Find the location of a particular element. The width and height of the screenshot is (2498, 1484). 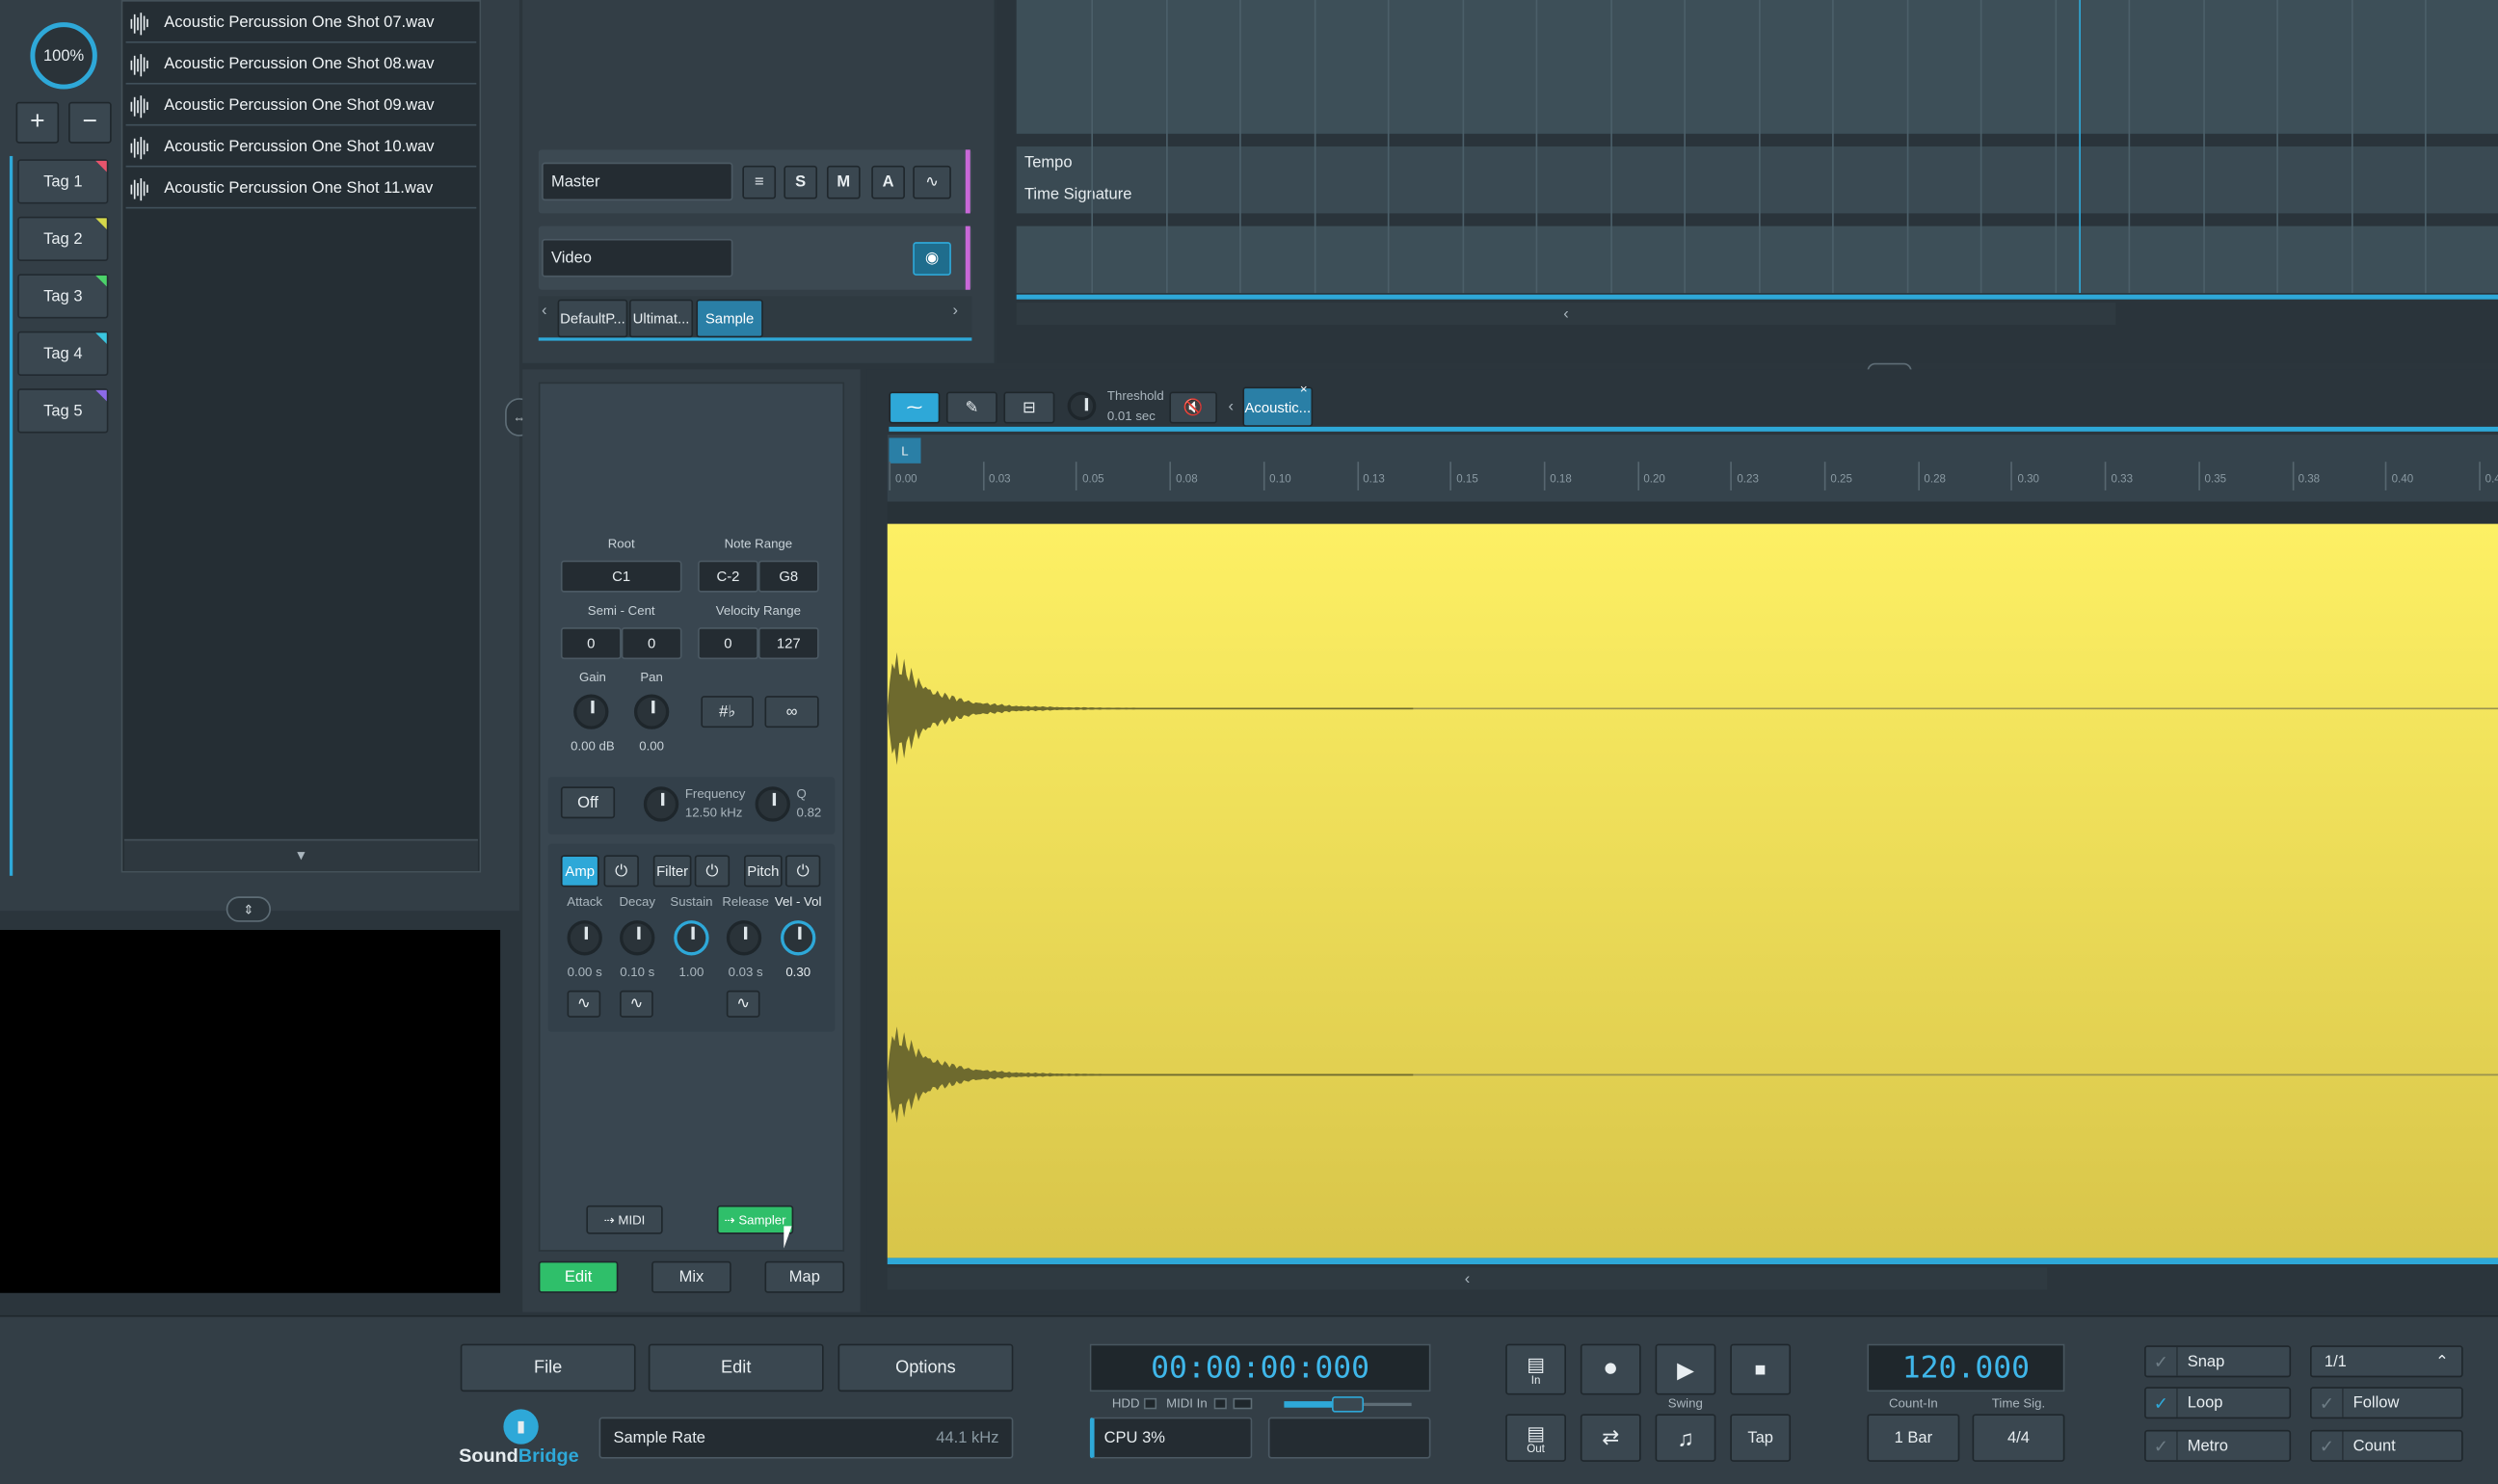

map-tab: Map is located at coordinates (804, 1276).